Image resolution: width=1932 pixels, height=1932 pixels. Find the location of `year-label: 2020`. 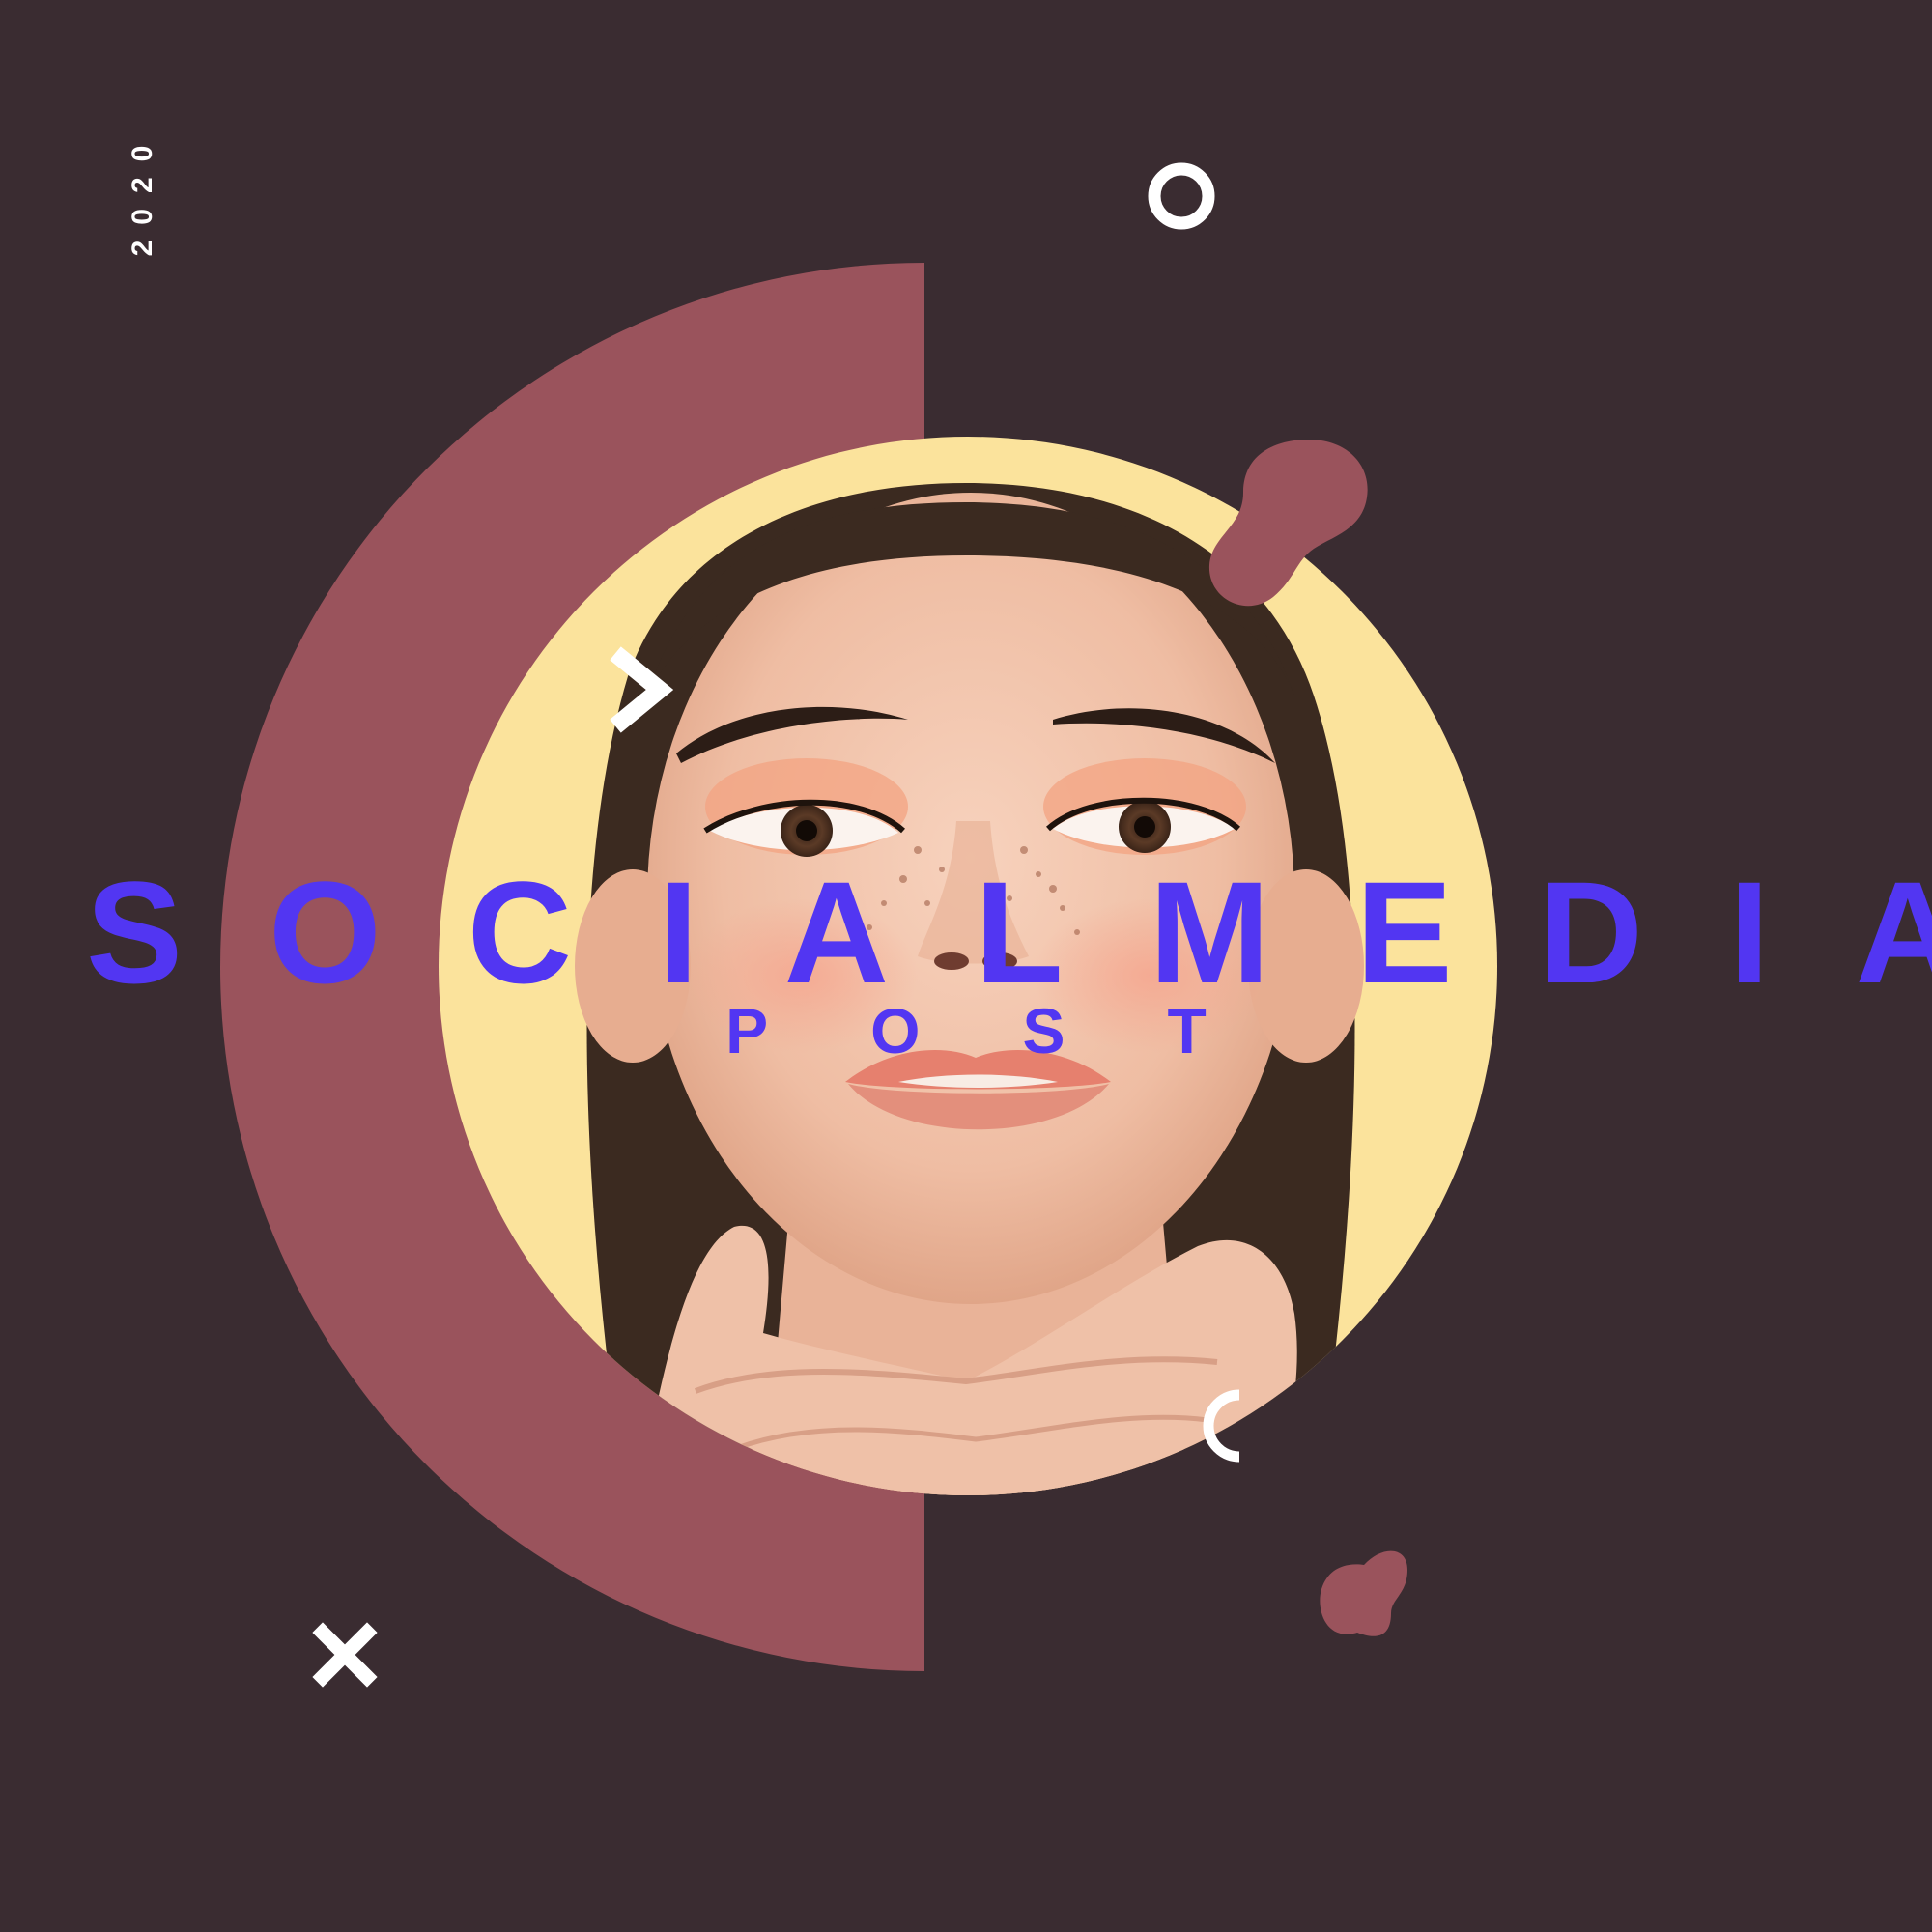

year-label: 2020 is located at coordinates (142, 193).